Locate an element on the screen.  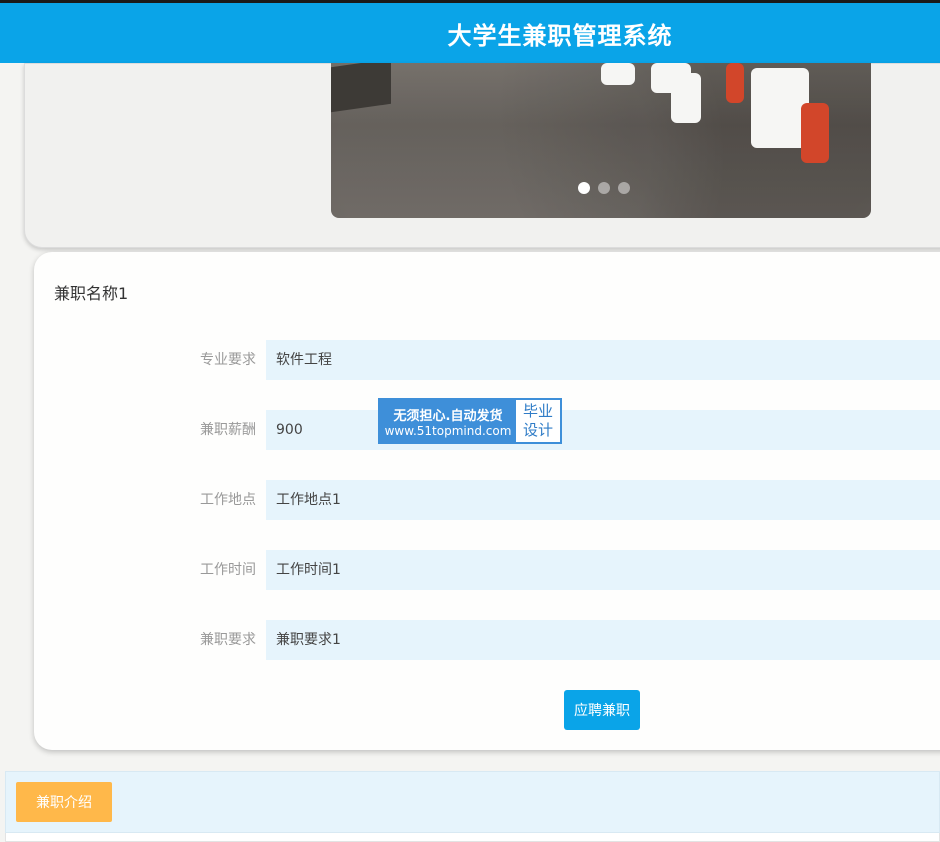
field-label: 工作时间 is located at coordinates (228, 570).